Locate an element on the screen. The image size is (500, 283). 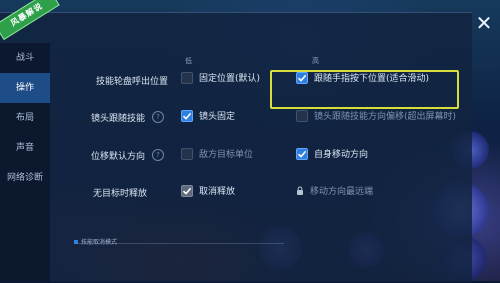
option-camera-offset: 镜头跟随技能方向偏移(超出屏幕时) is located at coordinates (376, 115).